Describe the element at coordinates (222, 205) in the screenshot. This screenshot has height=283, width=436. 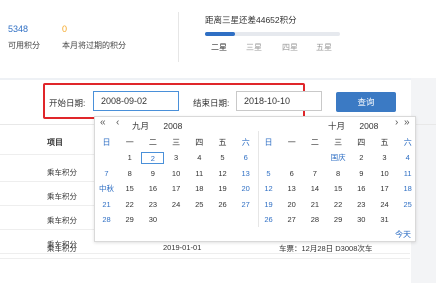
I see `left-calendar-day: 26` at that location.